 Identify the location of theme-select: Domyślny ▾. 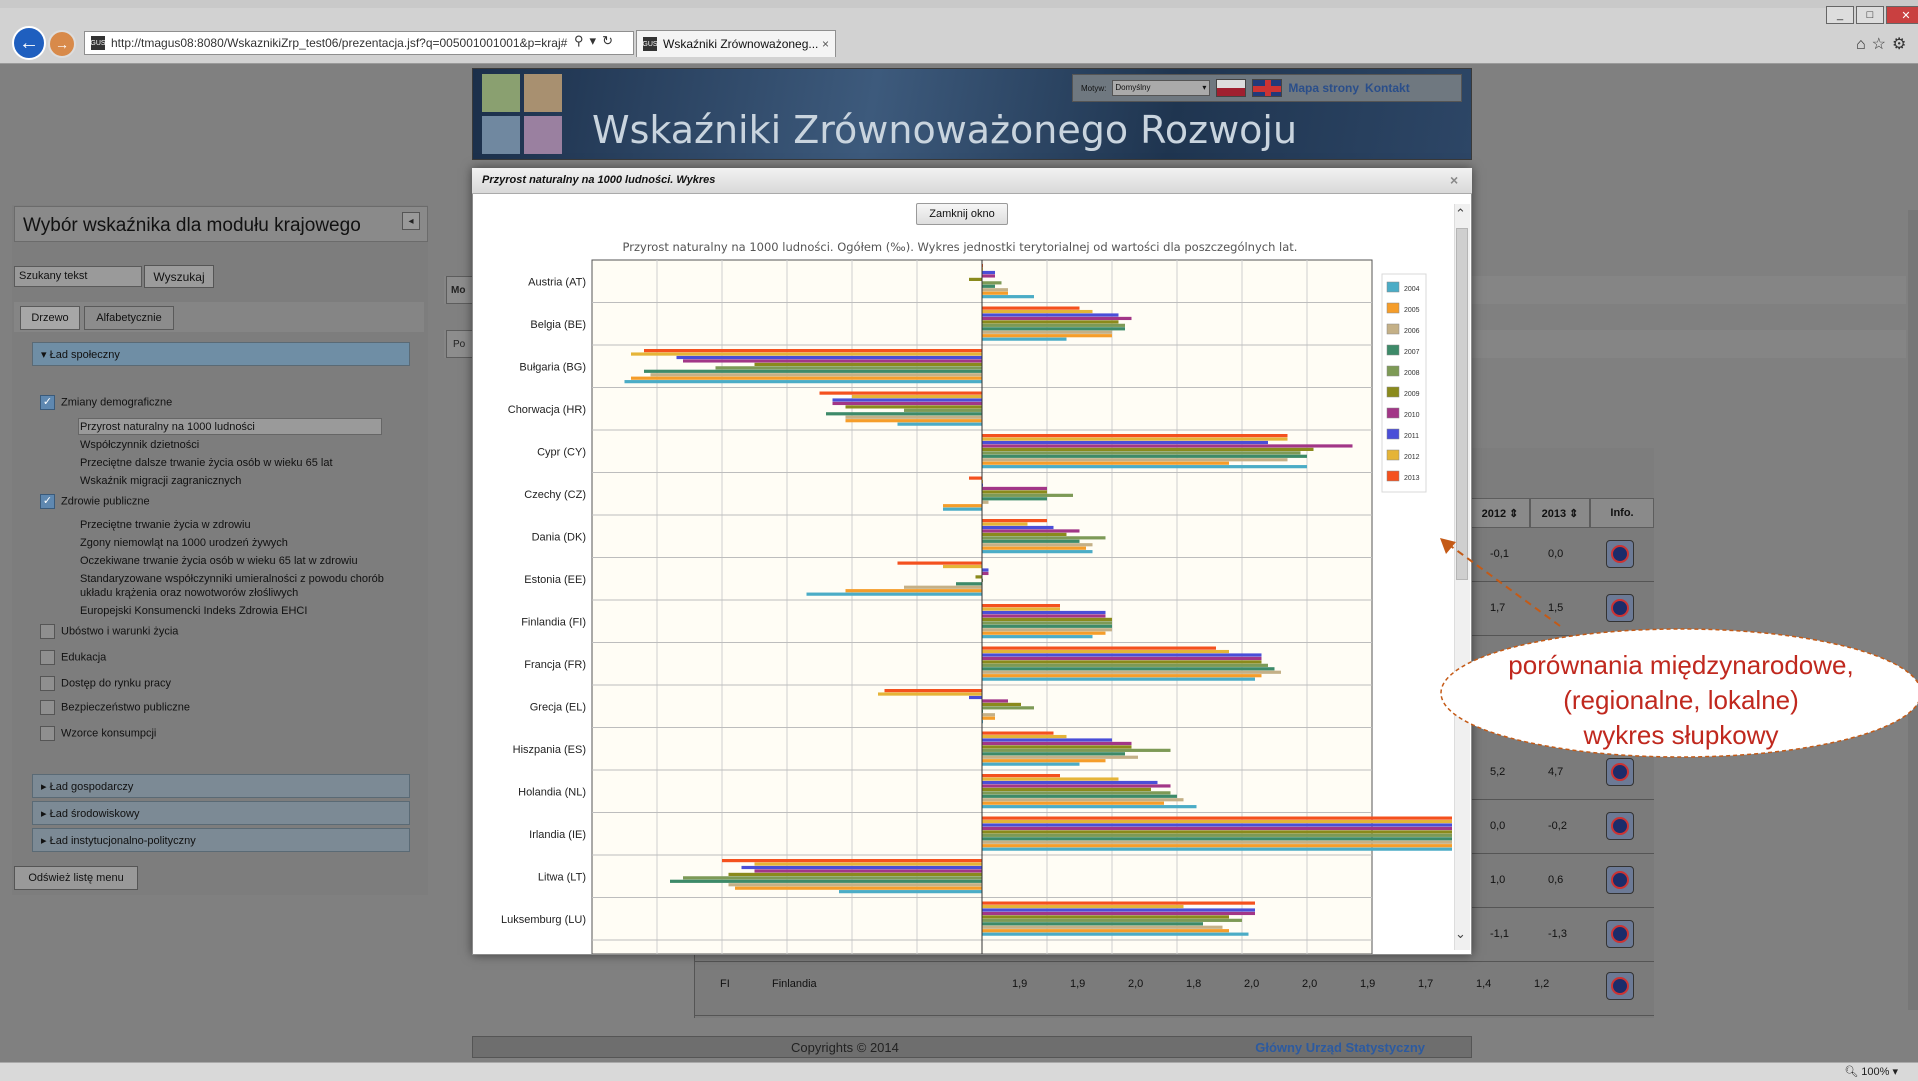
(1161, 88).